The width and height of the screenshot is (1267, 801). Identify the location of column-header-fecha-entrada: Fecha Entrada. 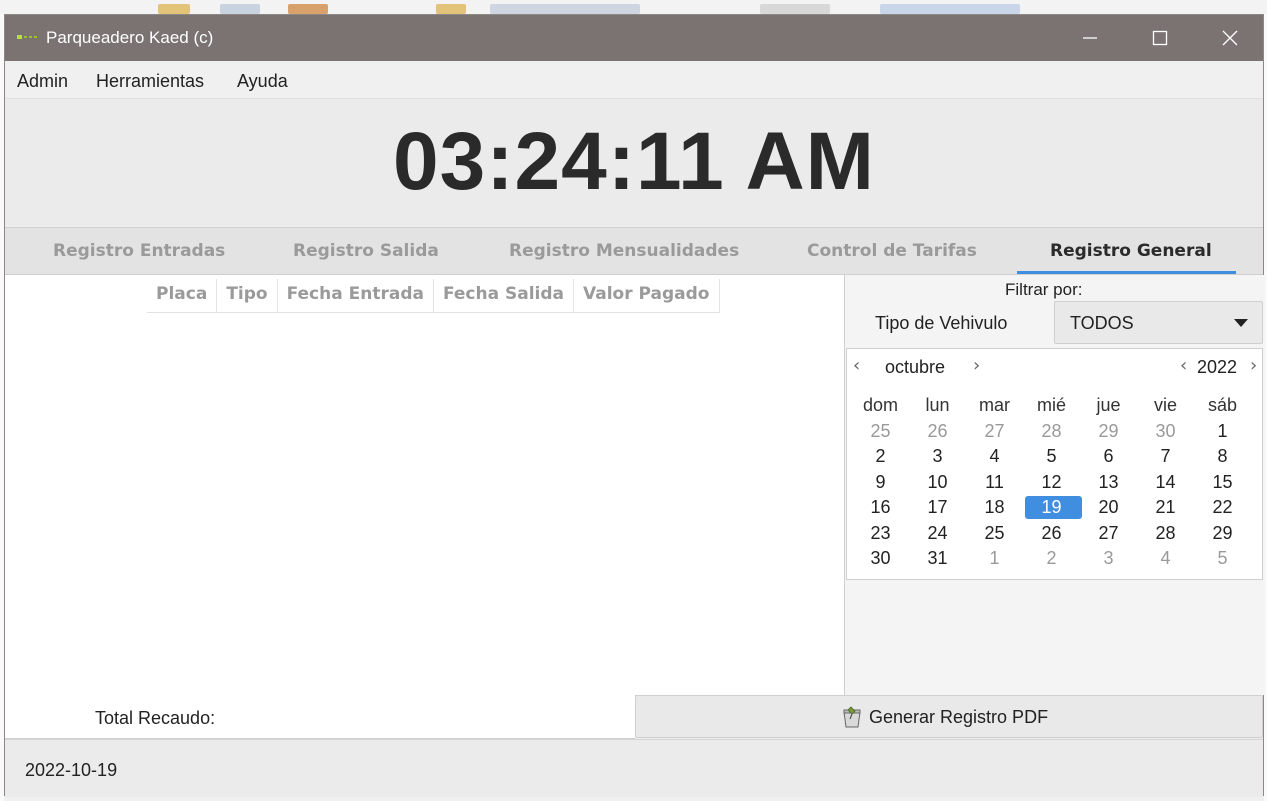
(356, 295).